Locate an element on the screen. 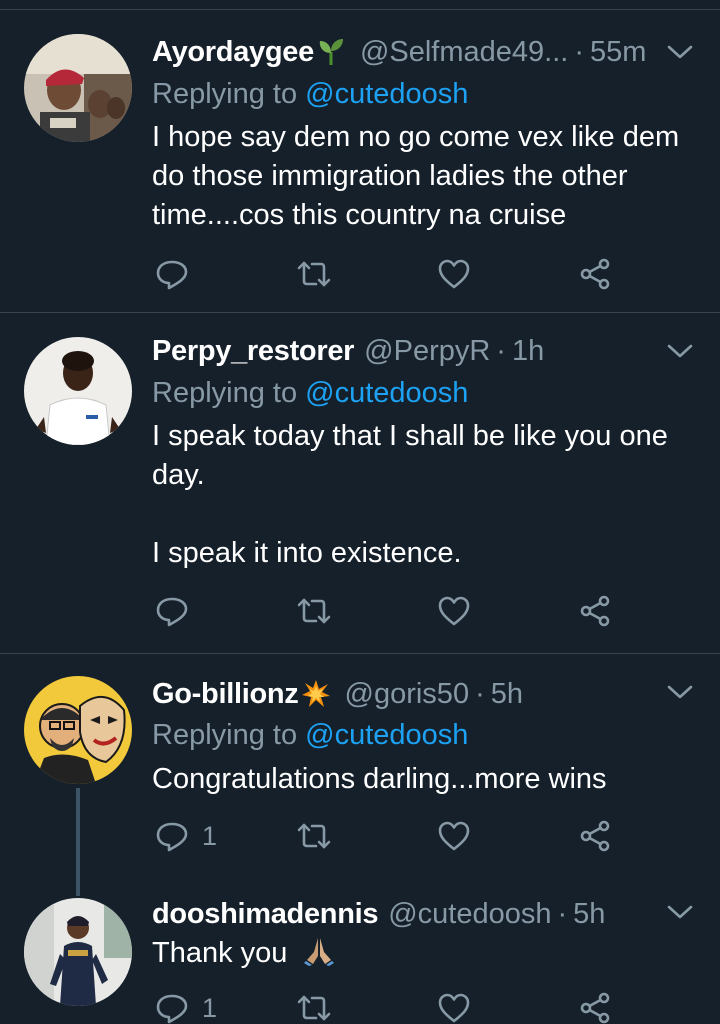 This screenshot has height=1024, width=720. timestamp: 55m is located at coordinates (618, 52).